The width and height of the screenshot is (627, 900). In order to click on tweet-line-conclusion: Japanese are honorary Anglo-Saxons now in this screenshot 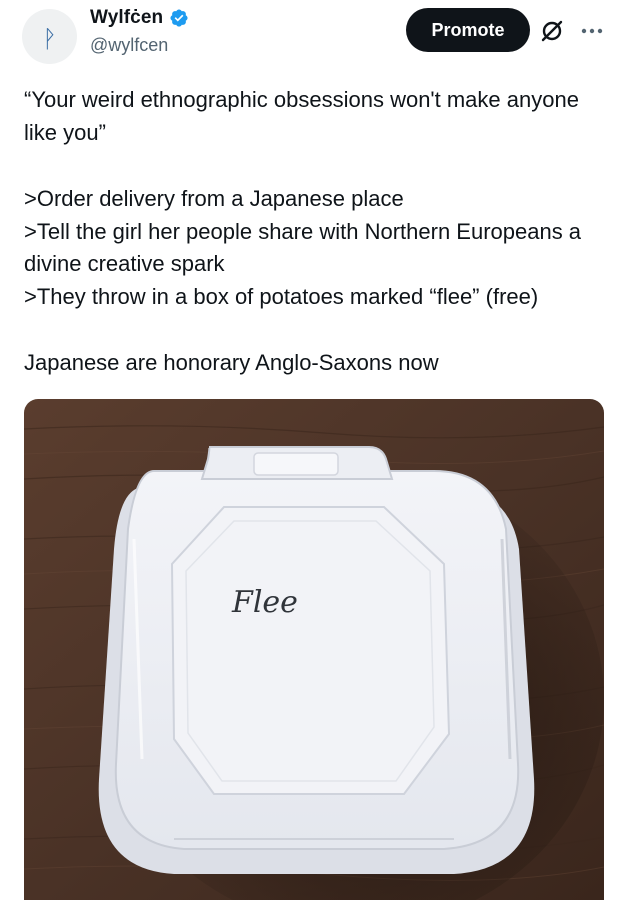, I will do `click(231, 362)`.